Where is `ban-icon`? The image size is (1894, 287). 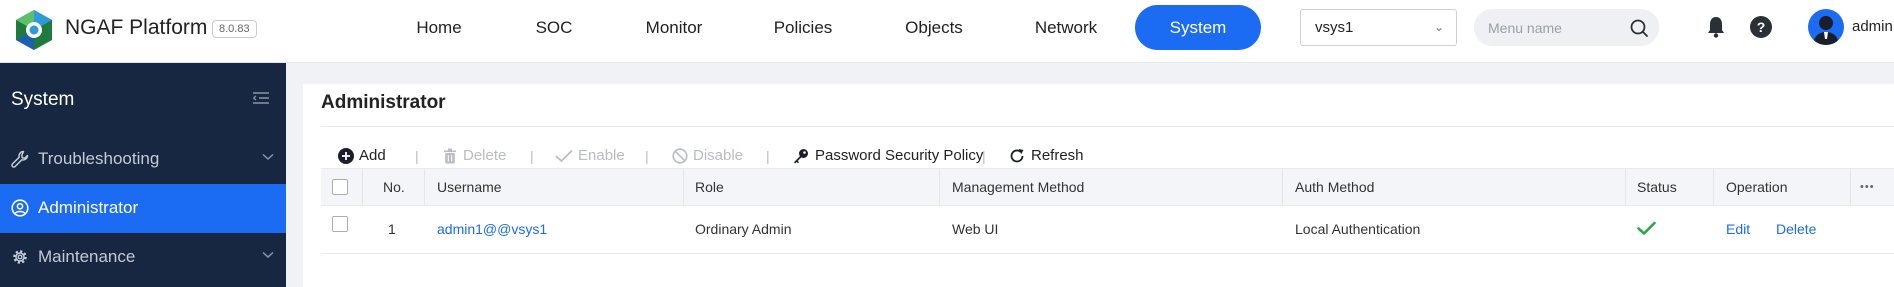
ban-icon is located at coordinates (680, 156).